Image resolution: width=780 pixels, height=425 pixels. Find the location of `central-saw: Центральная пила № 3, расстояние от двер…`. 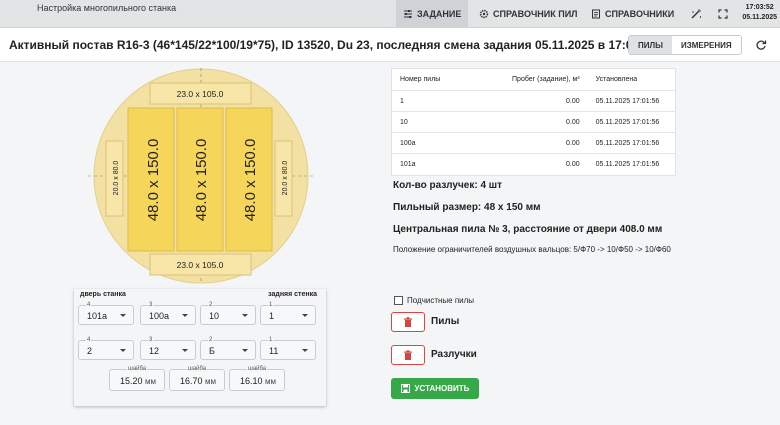

central-saw: Центральная пила № 3, расстояние от двер… is located at coordinates (528, 229).